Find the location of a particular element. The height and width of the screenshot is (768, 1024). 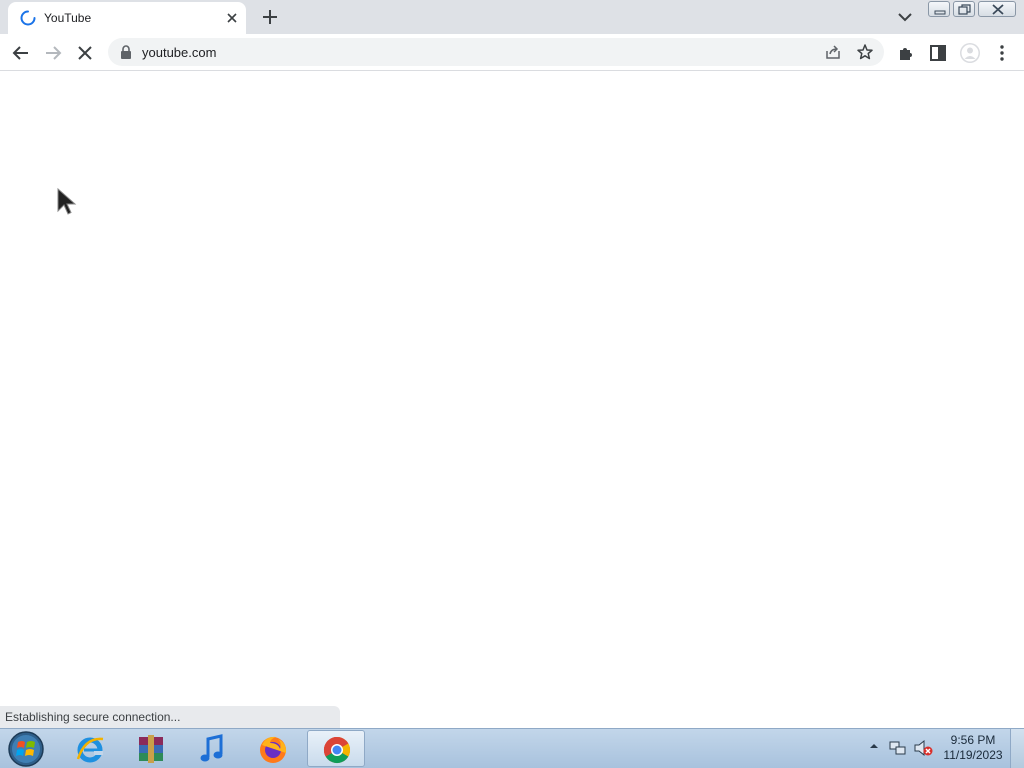

lock-icon is located at coordinates (126, 52).